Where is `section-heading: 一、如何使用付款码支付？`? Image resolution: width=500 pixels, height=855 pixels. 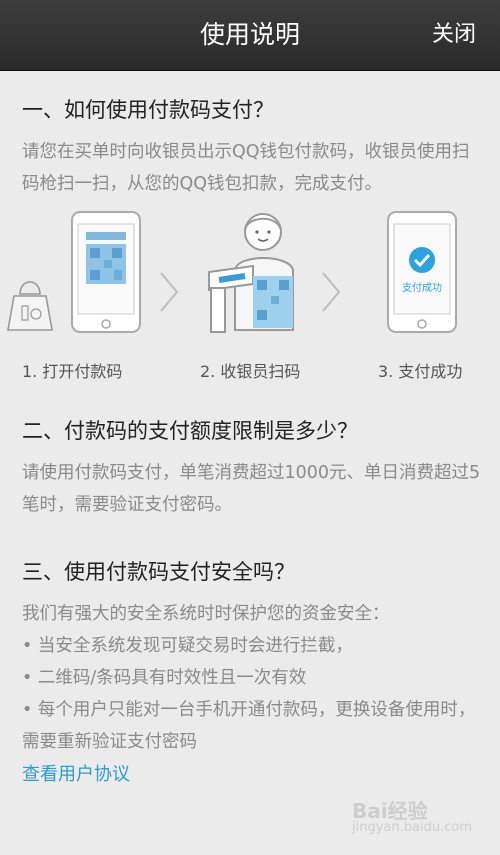
section-heading: 一、如何使用付款码支付？ is located at coordinates (148, 110).